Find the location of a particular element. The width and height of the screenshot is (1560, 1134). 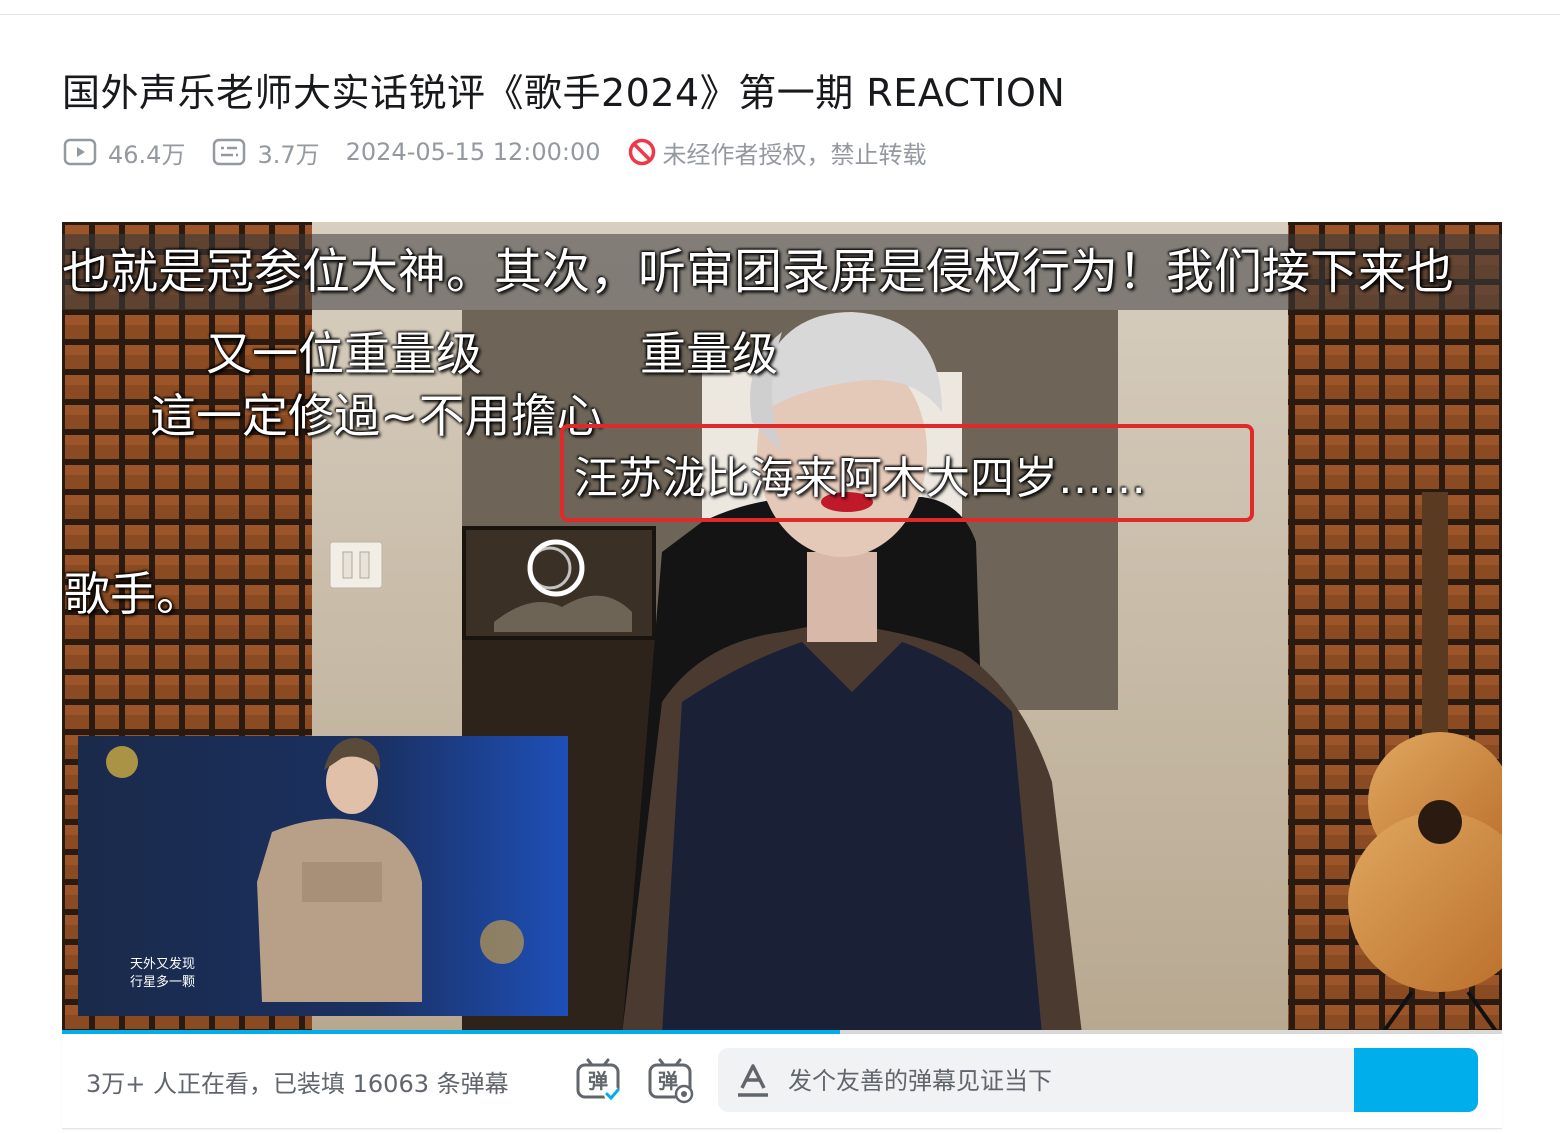

danmaku-input is located at coordinates (1068, 1081).